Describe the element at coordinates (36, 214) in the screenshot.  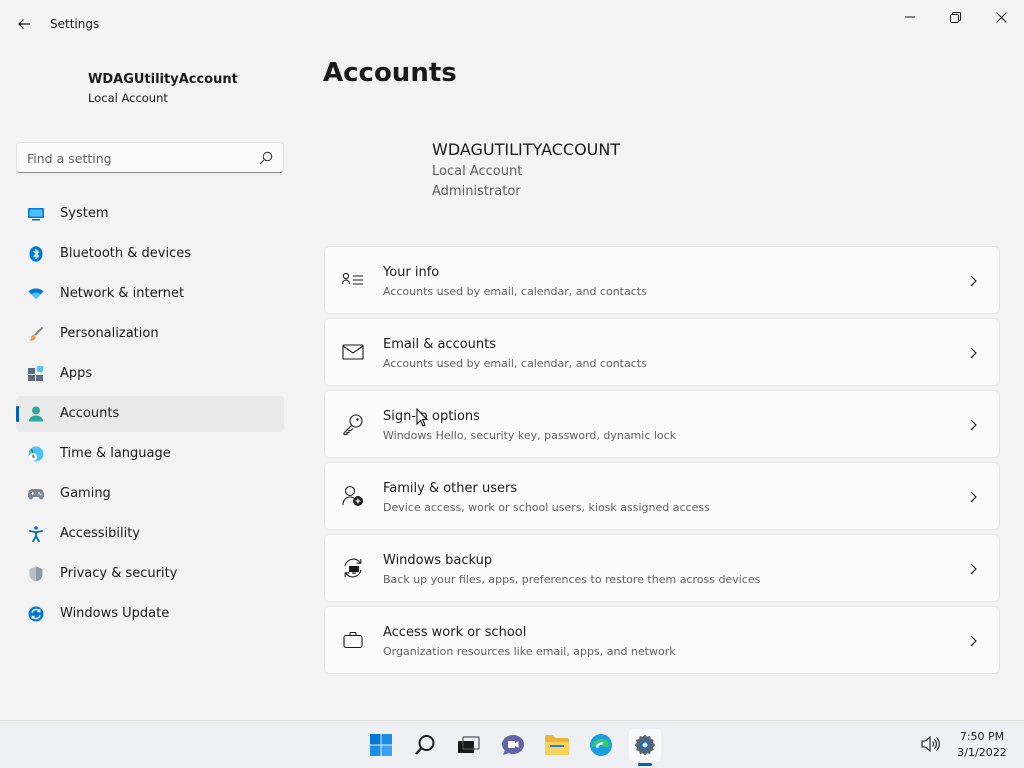
I see `system-icon` at that location.